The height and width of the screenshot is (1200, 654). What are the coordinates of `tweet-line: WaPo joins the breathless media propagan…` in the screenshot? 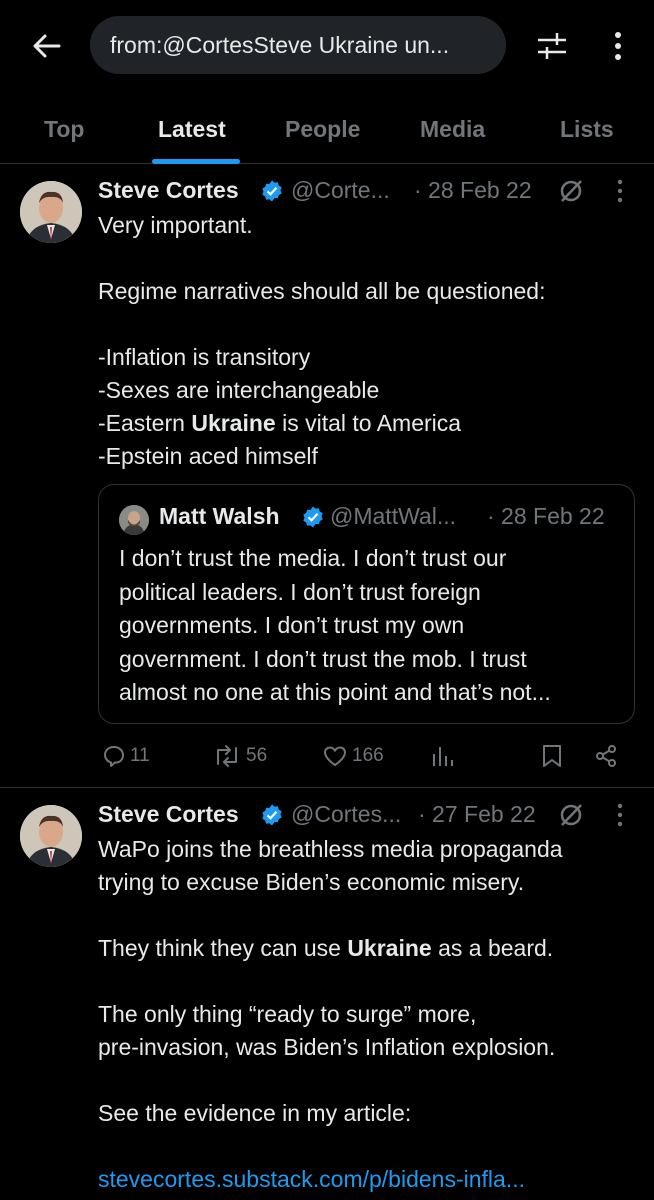 It's located at (330, 849).